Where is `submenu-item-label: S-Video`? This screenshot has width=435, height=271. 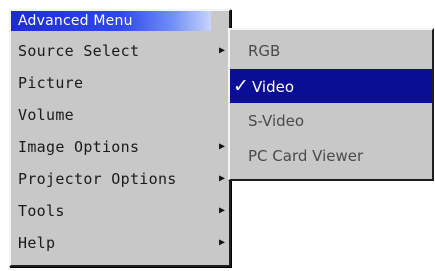 submenu-item-label: S-Video is located at coordinates (276, 121).